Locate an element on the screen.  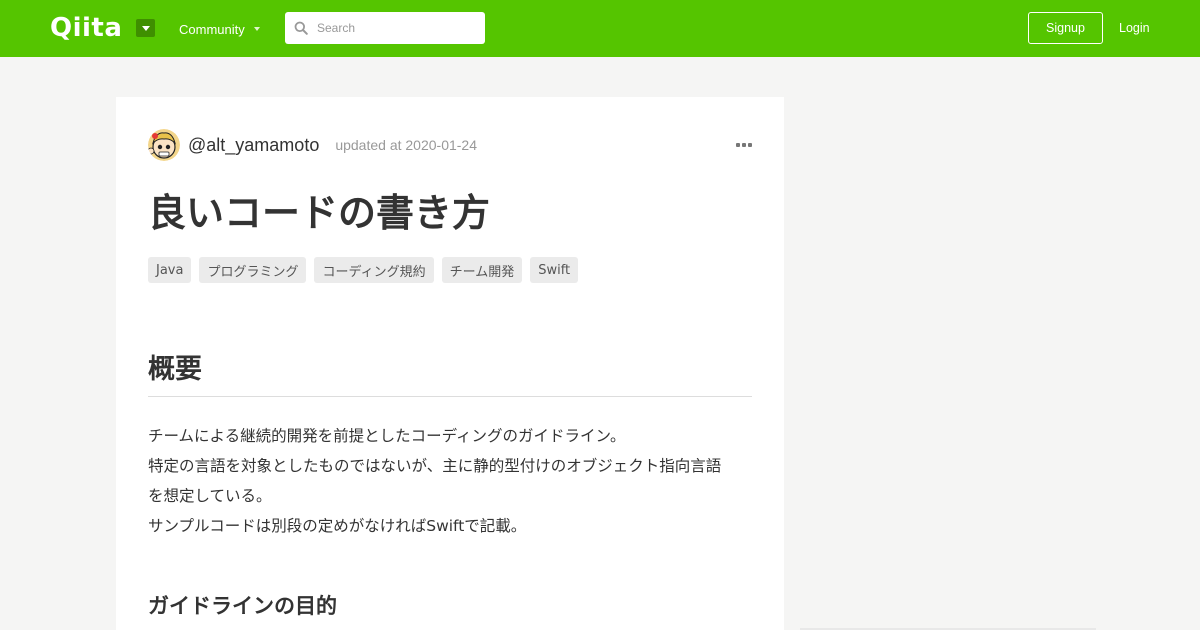
search-input is located at coordinates (397, 28).